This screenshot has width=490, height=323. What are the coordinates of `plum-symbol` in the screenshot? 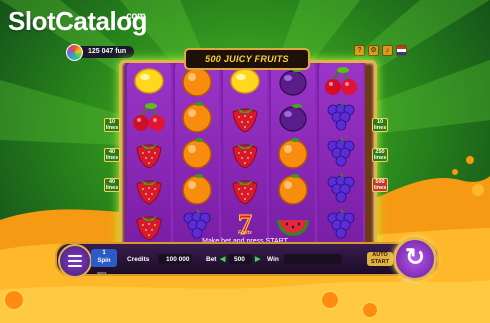 It's located at (293, 117).